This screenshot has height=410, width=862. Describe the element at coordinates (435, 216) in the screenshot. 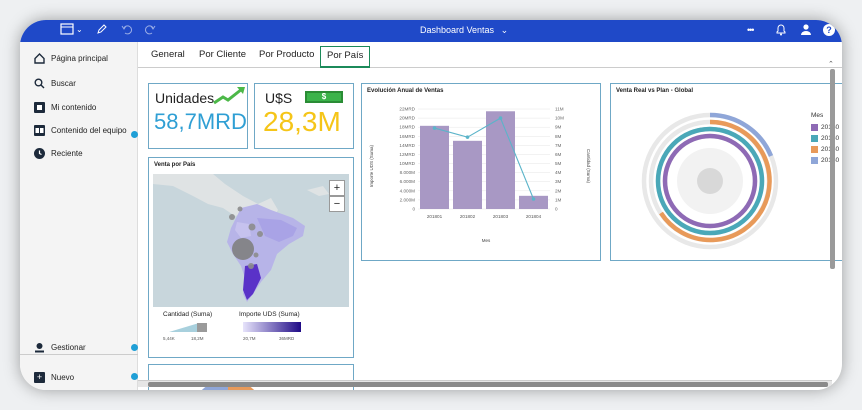

I see `x-tick-label: 201801` at that location.